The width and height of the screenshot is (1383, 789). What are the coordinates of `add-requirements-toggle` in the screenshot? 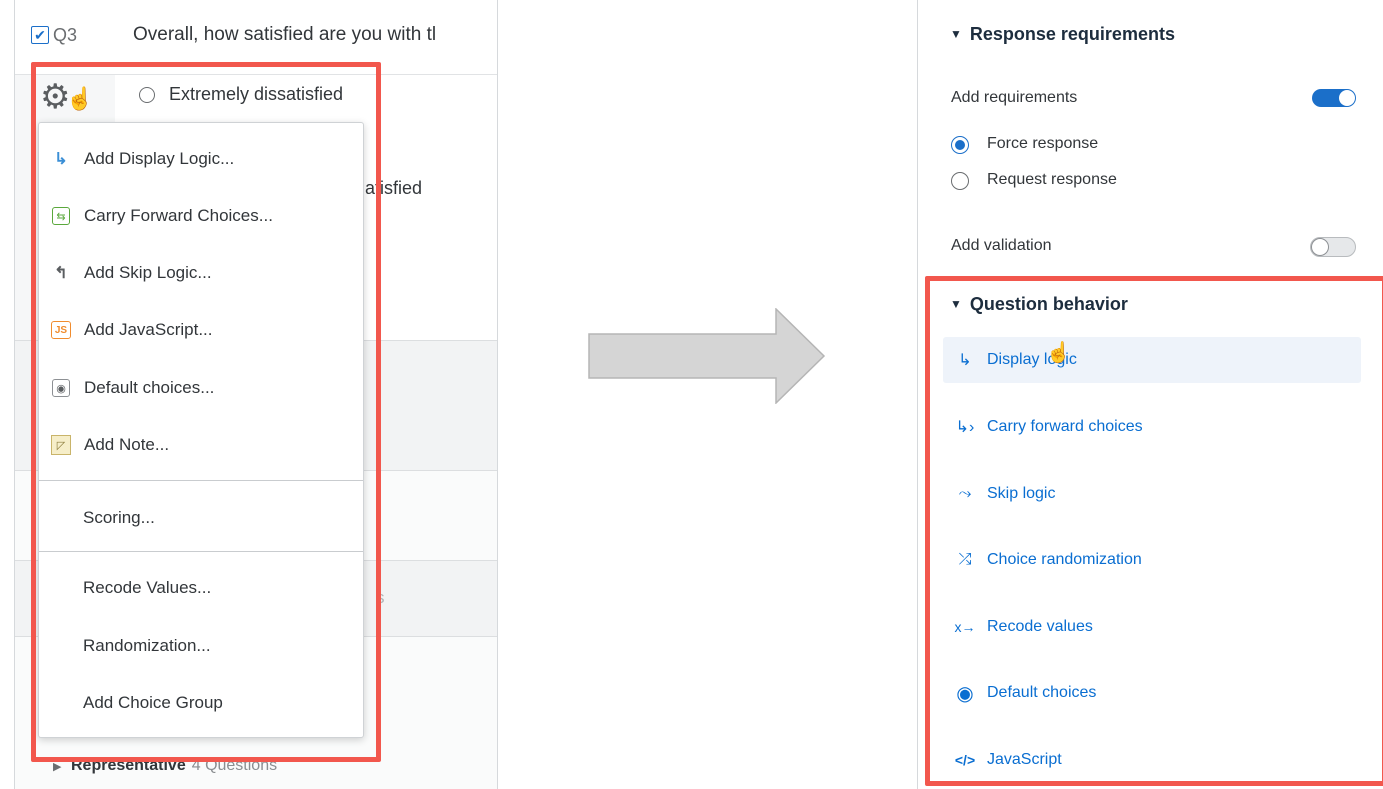 It's located at (1334, 98).